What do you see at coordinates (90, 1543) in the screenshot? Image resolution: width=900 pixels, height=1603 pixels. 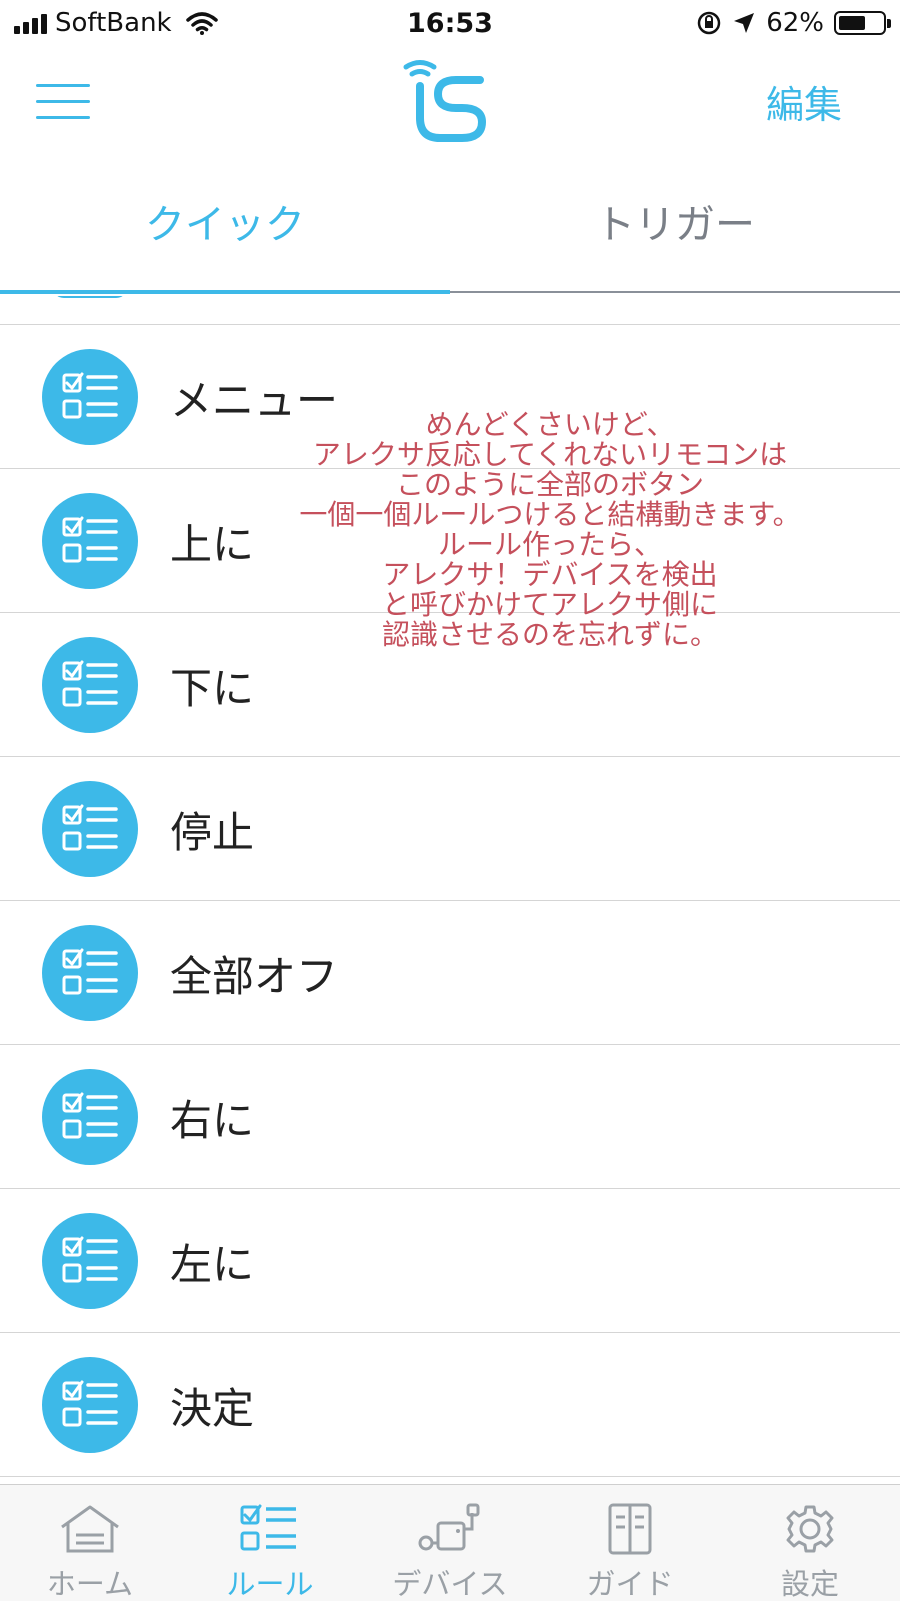 I see `tab-bar-item-home: ホーム` at bounding box center [90, 1543].